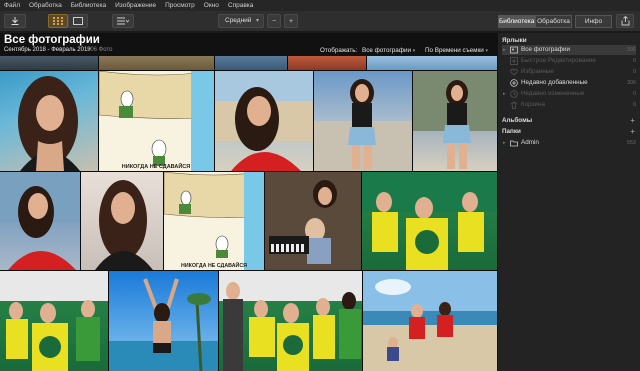 Image resolution: width=640 pixels, height=371 pixels. I want to click on grid-icon, so click(58, 21).